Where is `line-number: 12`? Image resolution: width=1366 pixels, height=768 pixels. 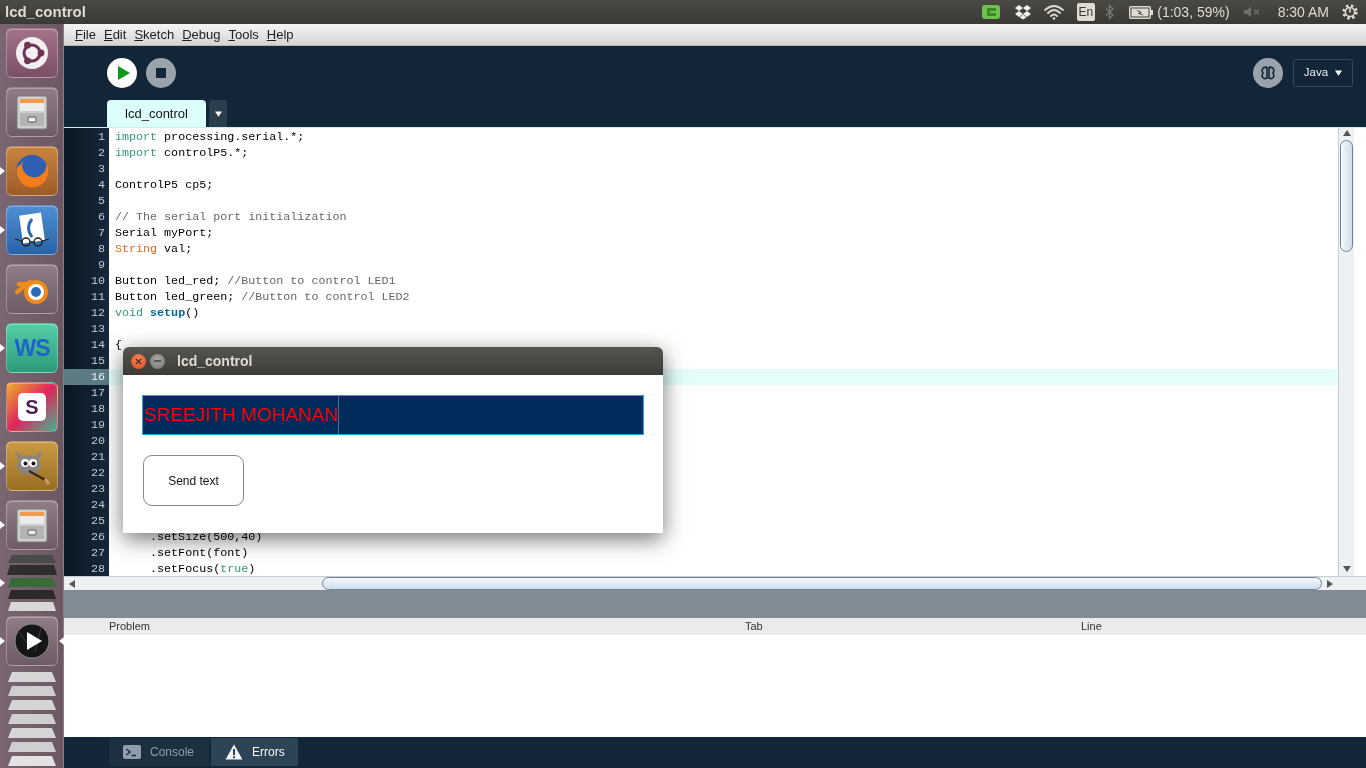
line-number: 12 is located at coordinates (97, 313).